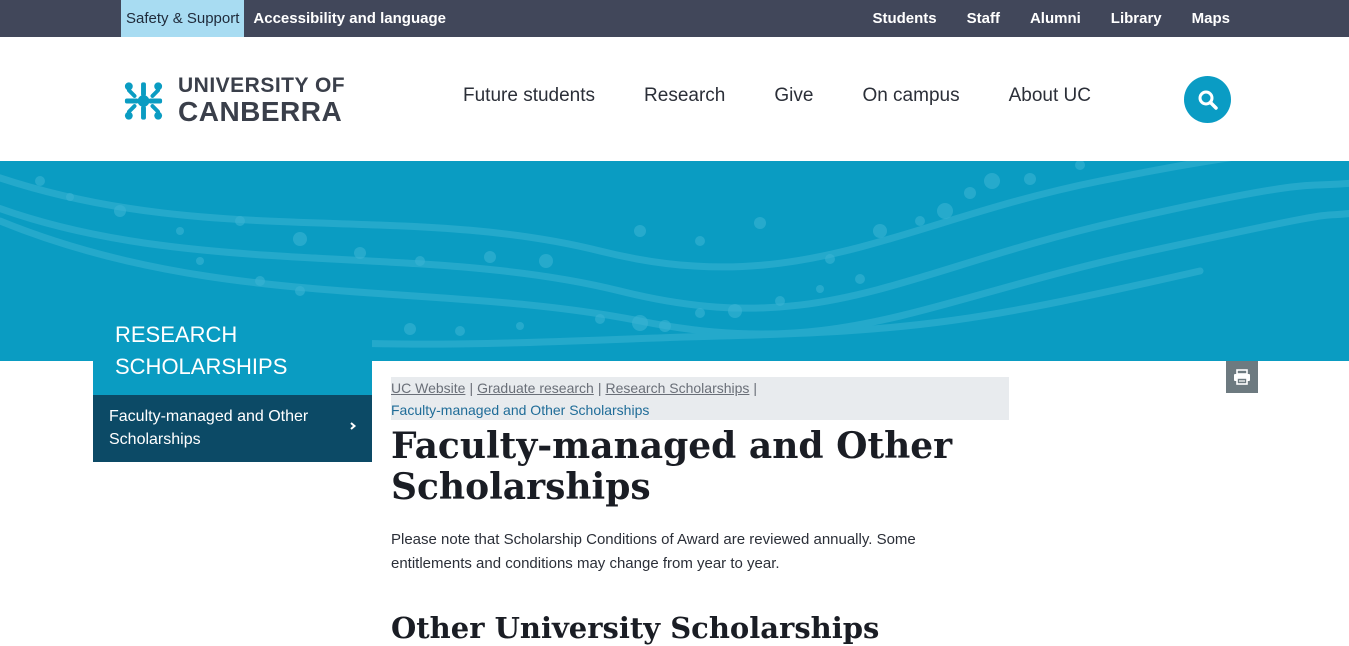  I want to click on university-logo: UNIVERSITY OF CANBERRA, so click(233, 100).